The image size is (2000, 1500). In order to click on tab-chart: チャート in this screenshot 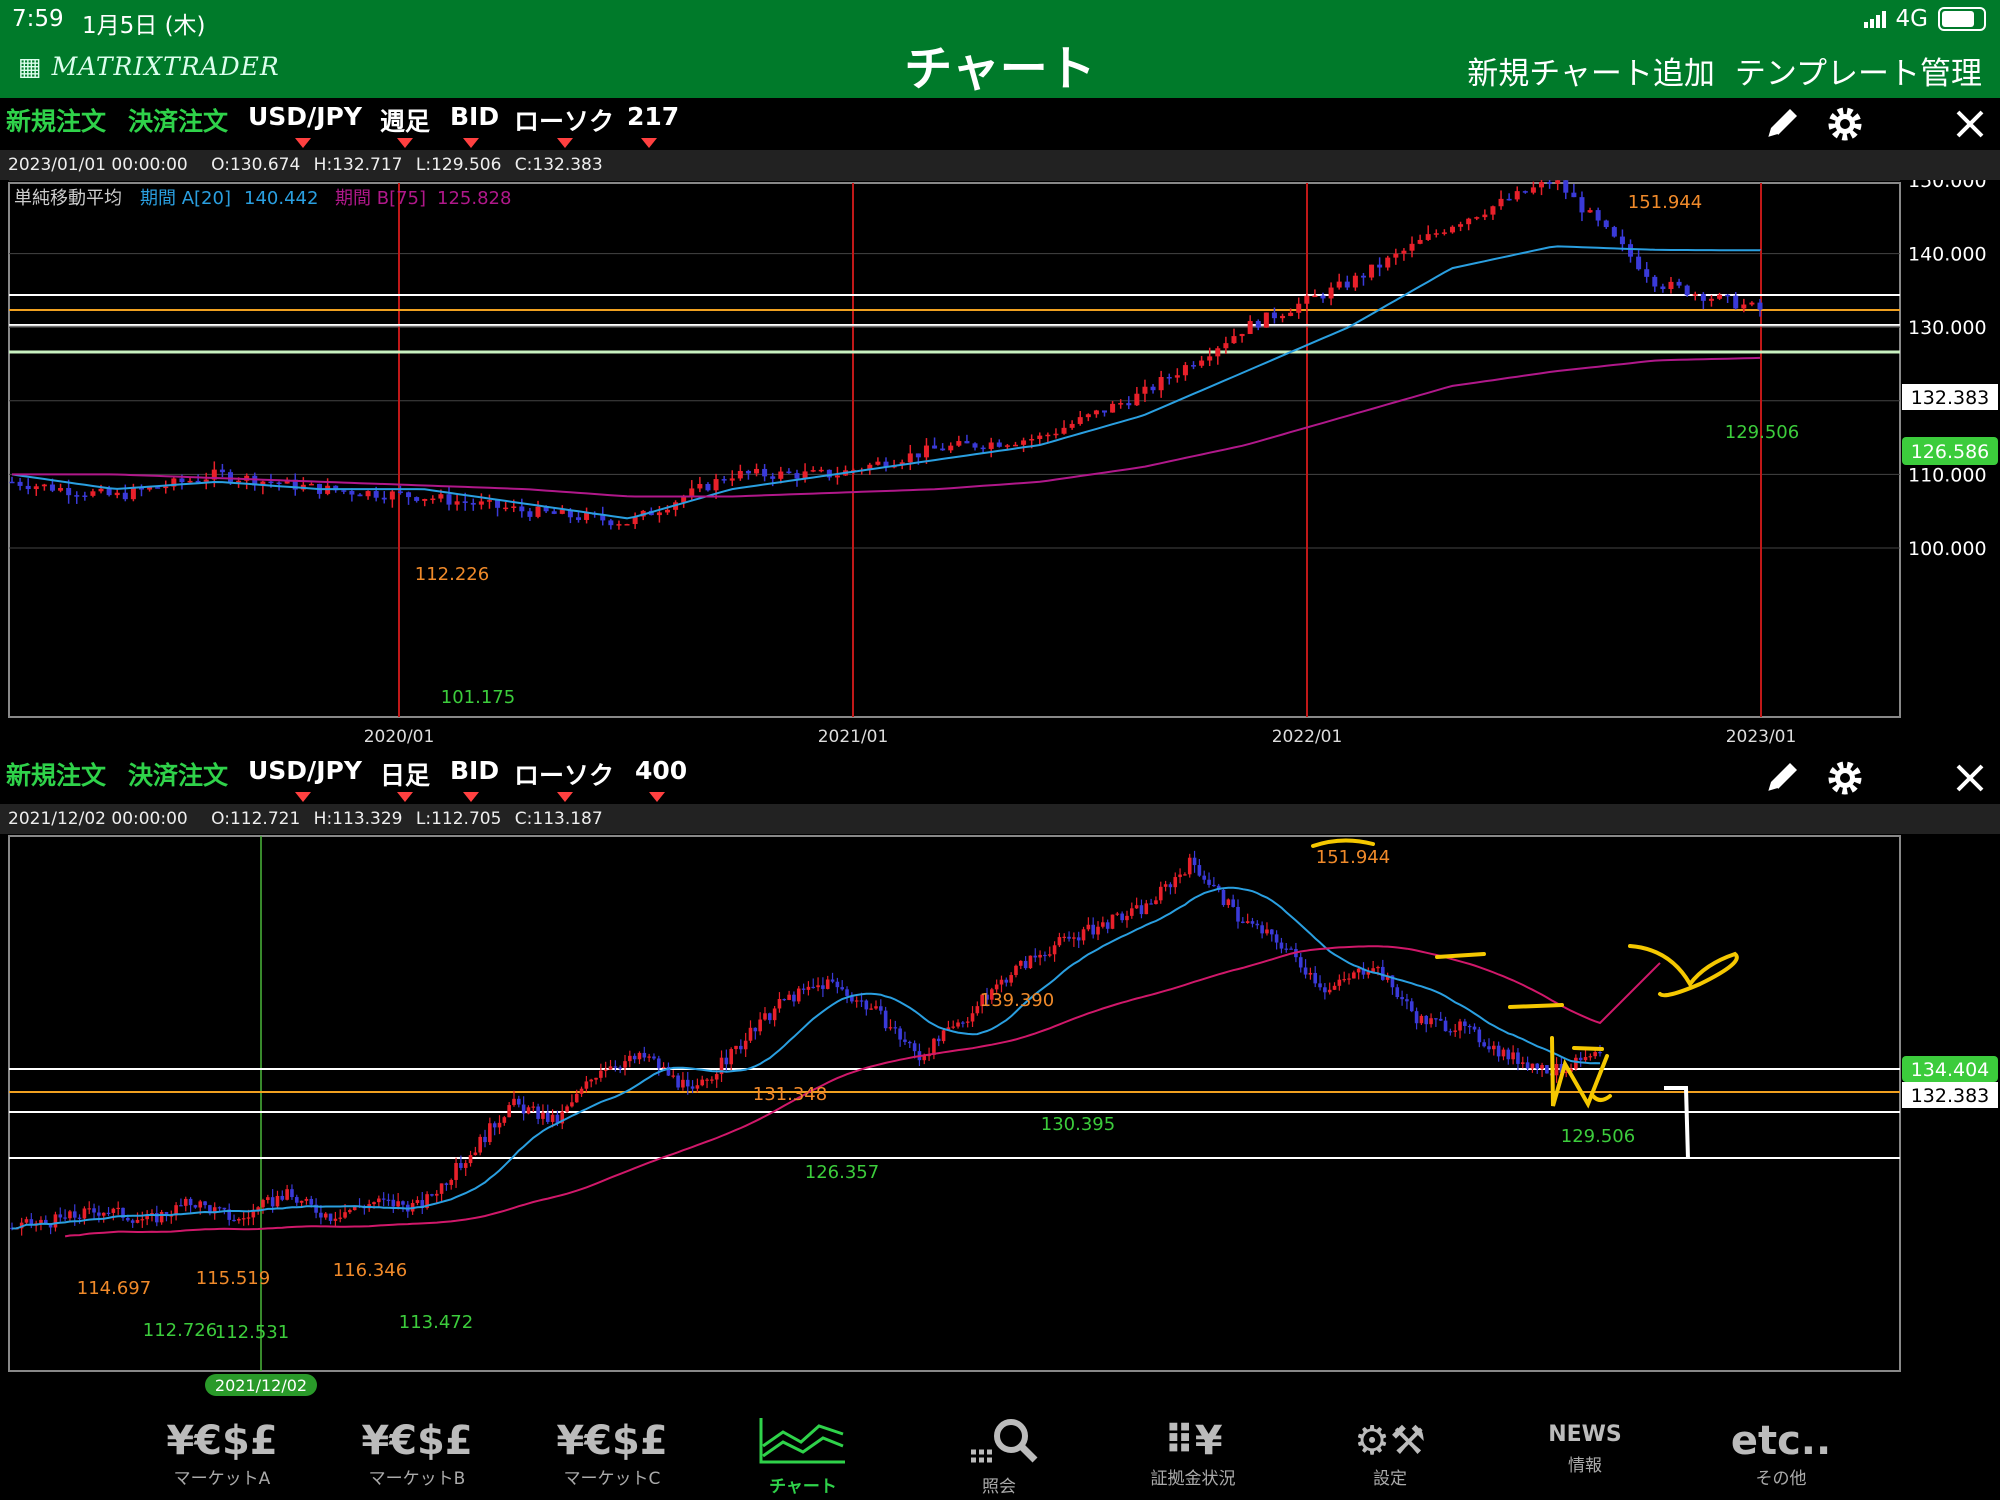, I will do `click(803, 1452)`.